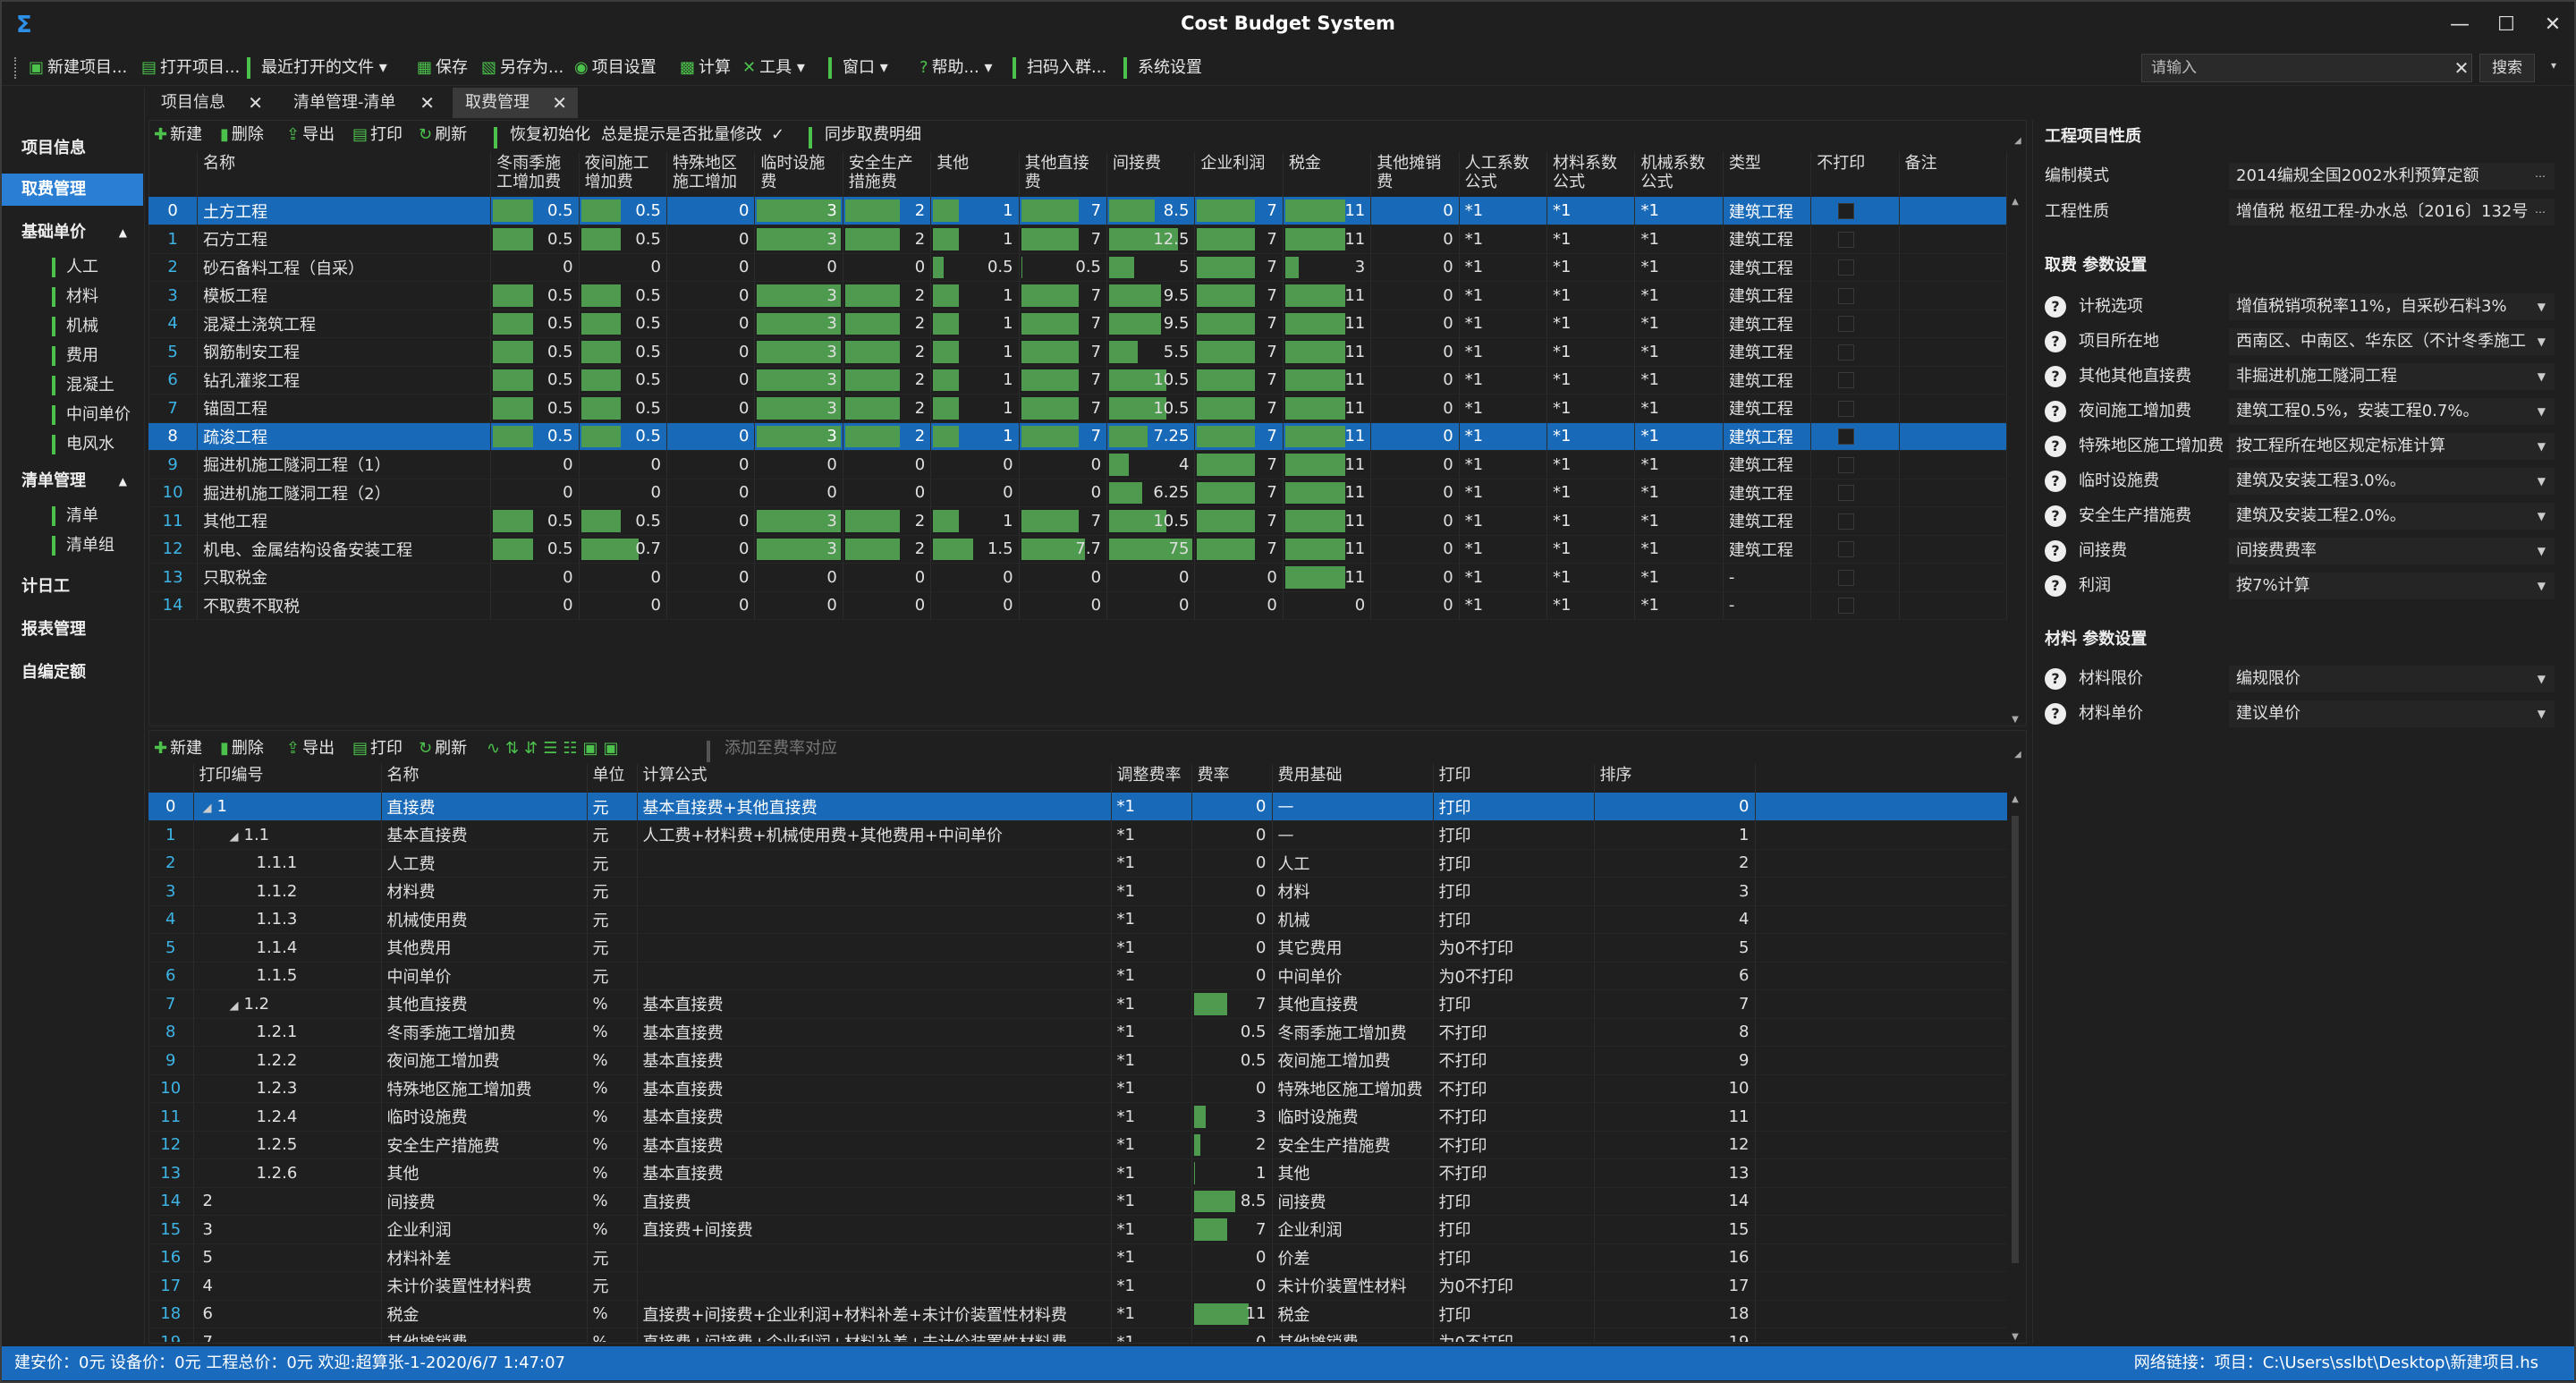 This screenshot has width=2576, height=1383. What do you see at coordinates (234, 1006) in the screenshot?
I see `tree-expand-icon: ◢` at bounding box center [234, 1006].